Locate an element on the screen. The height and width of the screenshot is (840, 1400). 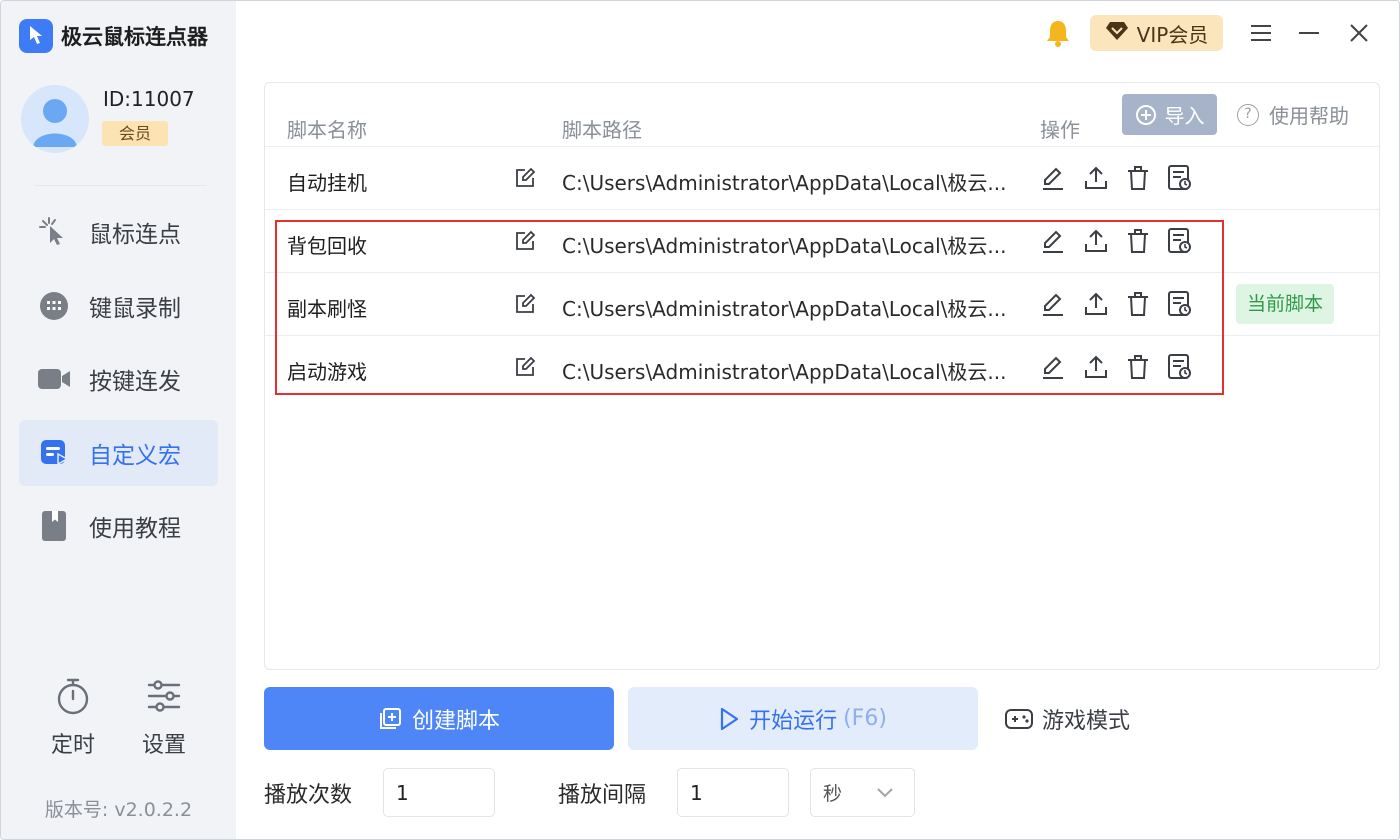
member-badge: 会员 is located at coordinates (135, 133).